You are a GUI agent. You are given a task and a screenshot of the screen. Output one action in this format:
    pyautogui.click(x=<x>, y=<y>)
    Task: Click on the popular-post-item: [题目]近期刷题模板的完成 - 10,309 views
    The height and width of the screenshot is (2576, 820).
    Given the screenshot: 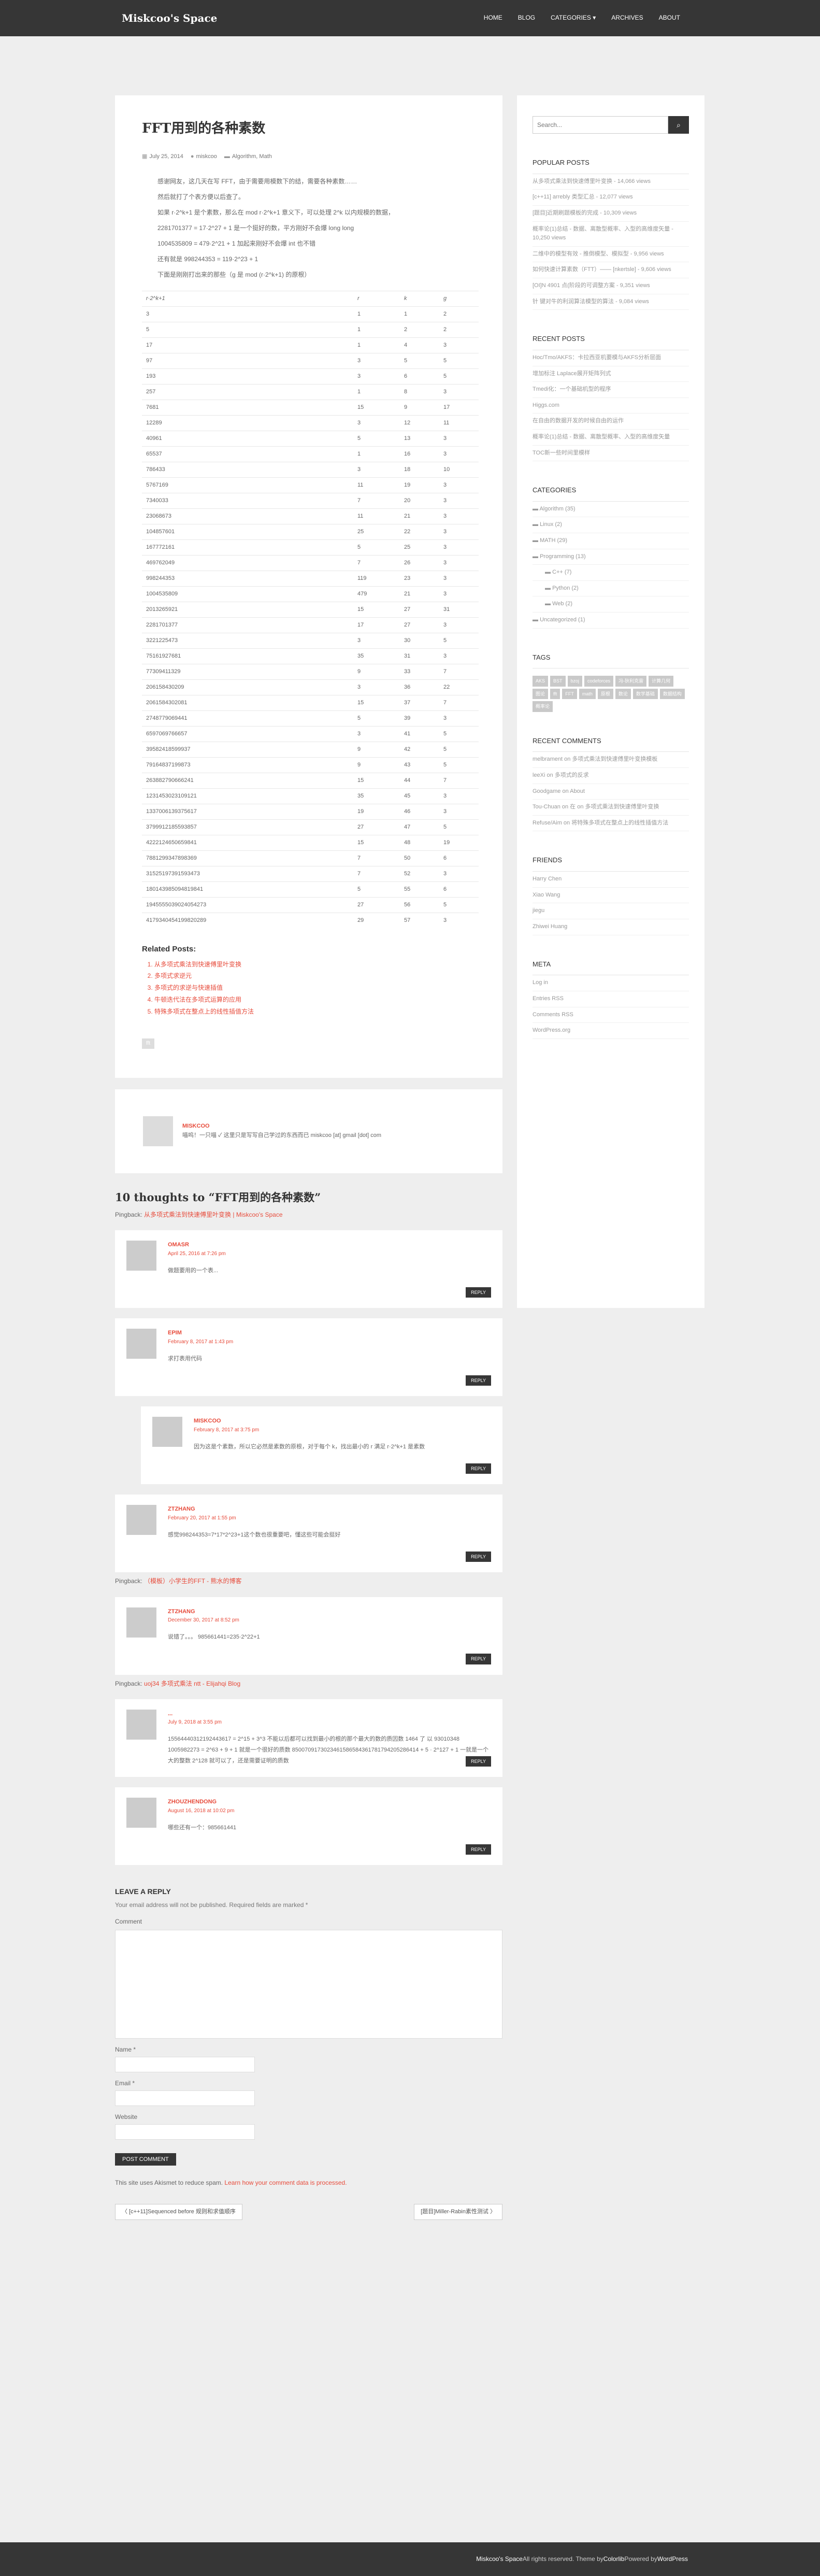 What is the action you would take?
    pyautogui.click(x=611, y=214)
    